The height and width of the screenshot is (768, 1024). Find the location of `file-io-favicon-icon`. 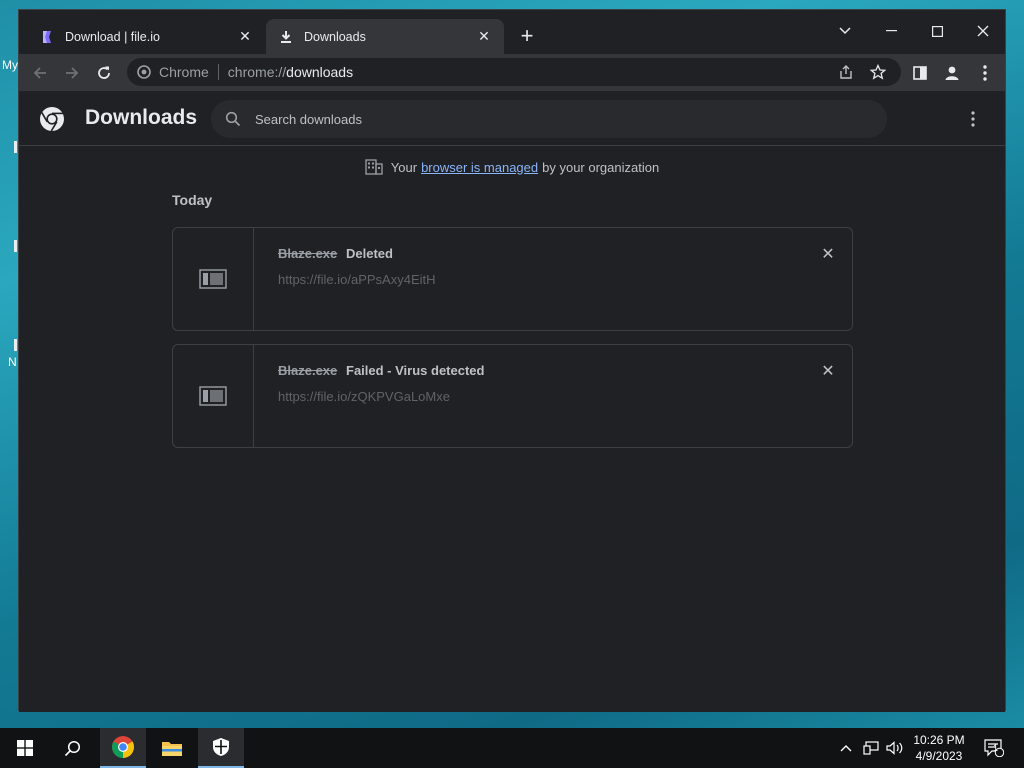

file-io-favicon-icon is located at coordinates (47, 37).